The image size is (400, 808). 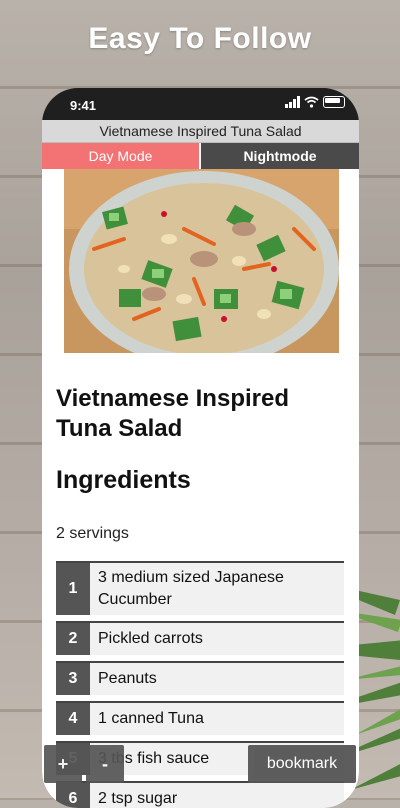 I want to click on ingredient-row: 6 2 tsp sugar, so click(x=200, y=794).